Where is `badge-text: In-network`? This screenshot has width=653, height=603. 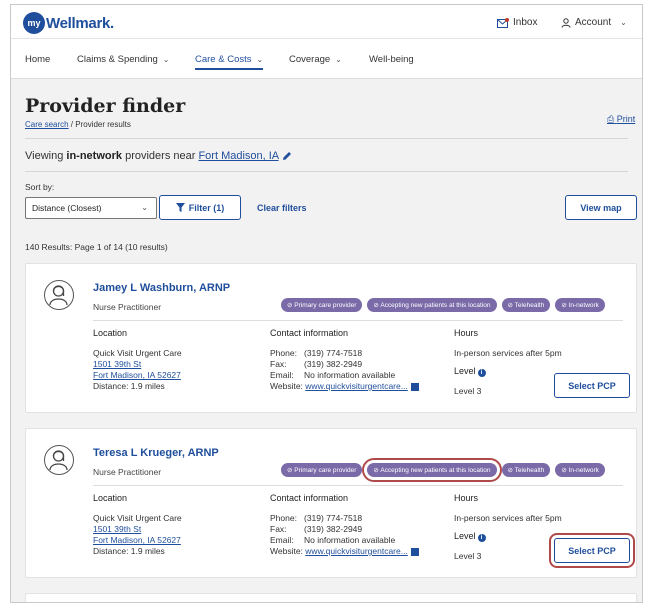 badge-text: In-network is located at coordinates (583, 470).